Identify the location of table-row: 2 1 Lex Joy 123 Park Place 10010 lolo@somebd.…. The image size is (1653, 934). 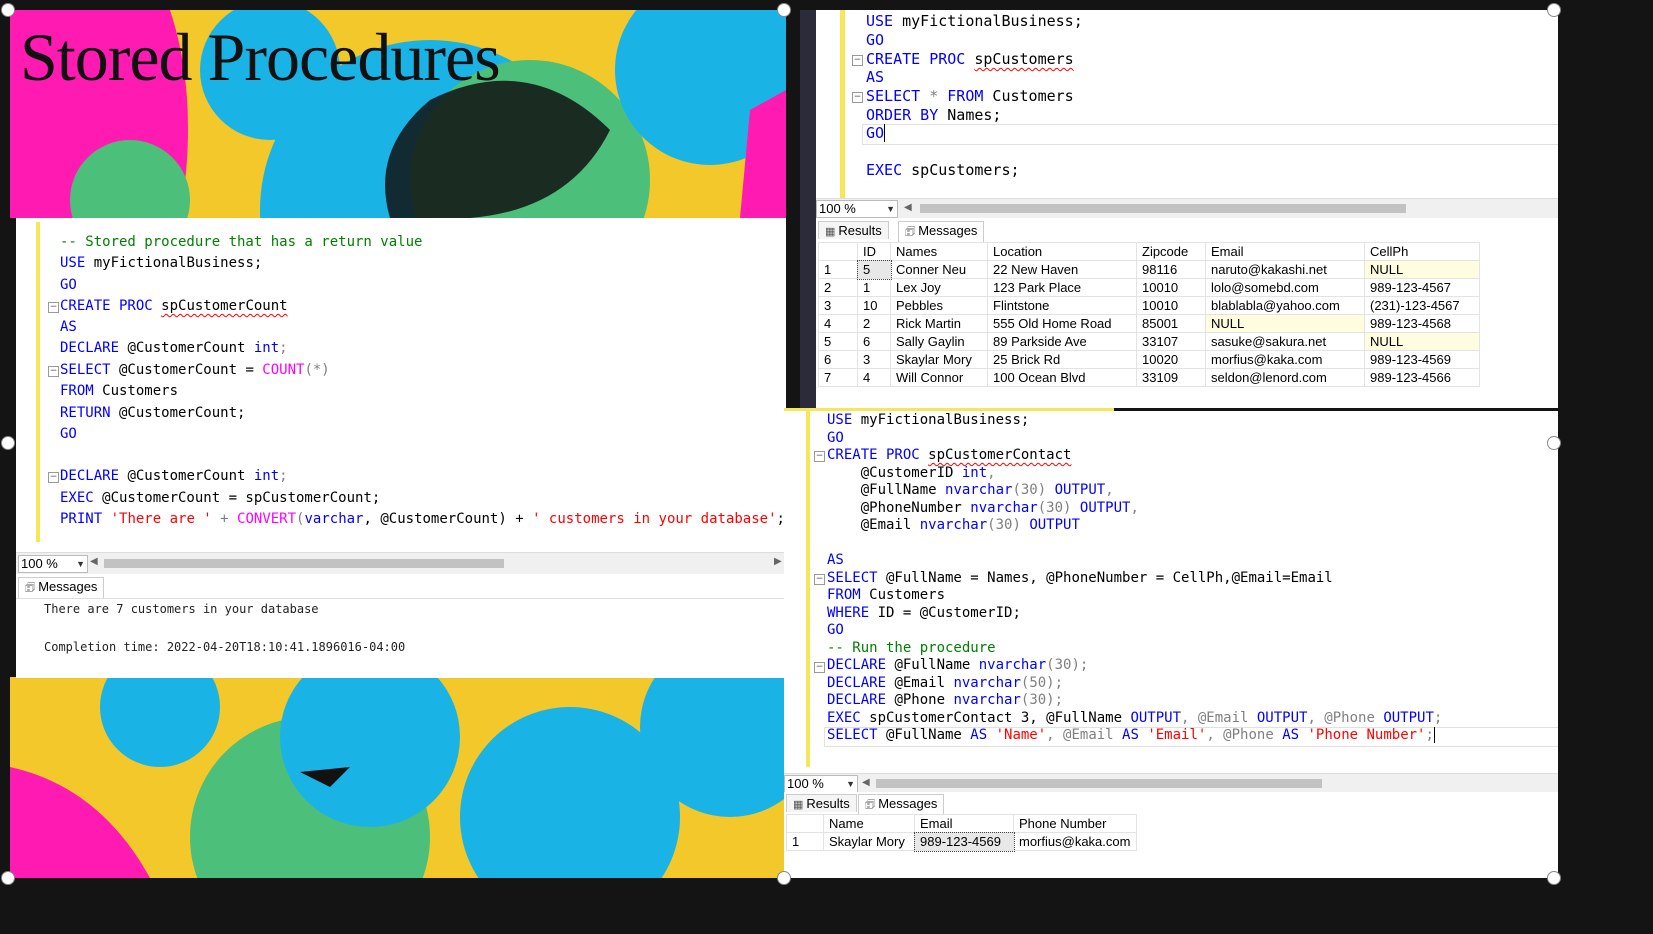
(1149, 287).